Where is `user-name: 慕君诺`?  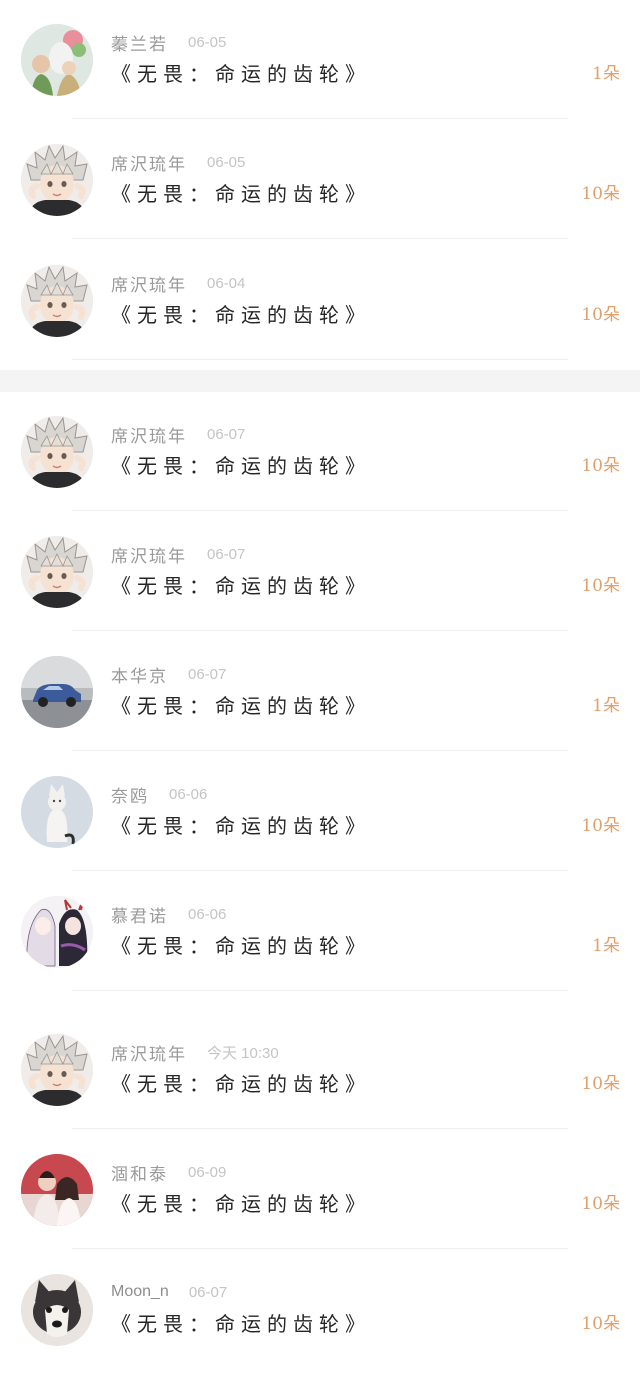
user-name: 慕君诺 is located at coordinates (139, 914).